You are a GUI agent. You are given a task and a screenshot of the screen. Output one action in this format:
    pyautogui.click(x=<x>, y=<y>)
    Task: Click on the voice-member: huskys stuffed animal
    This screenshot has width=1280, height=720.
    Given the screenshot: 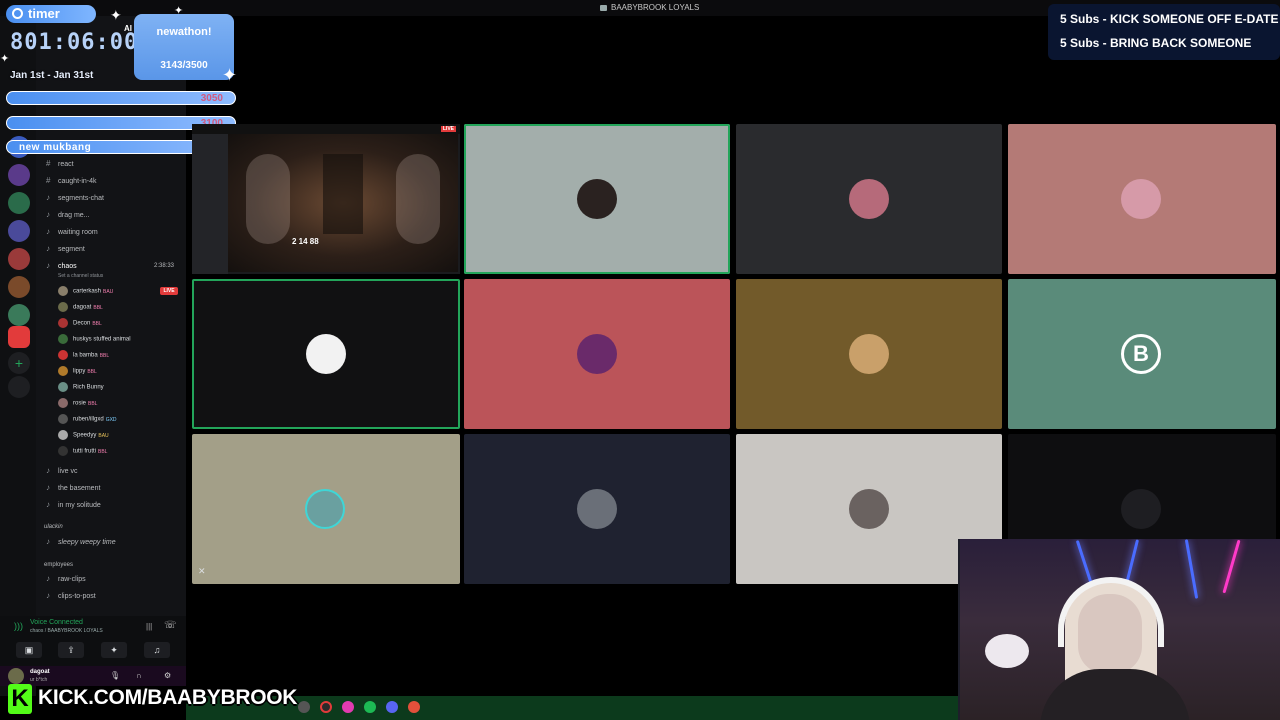 What is the action you would take?
    pyautogui.click(x=94, y=339)
    